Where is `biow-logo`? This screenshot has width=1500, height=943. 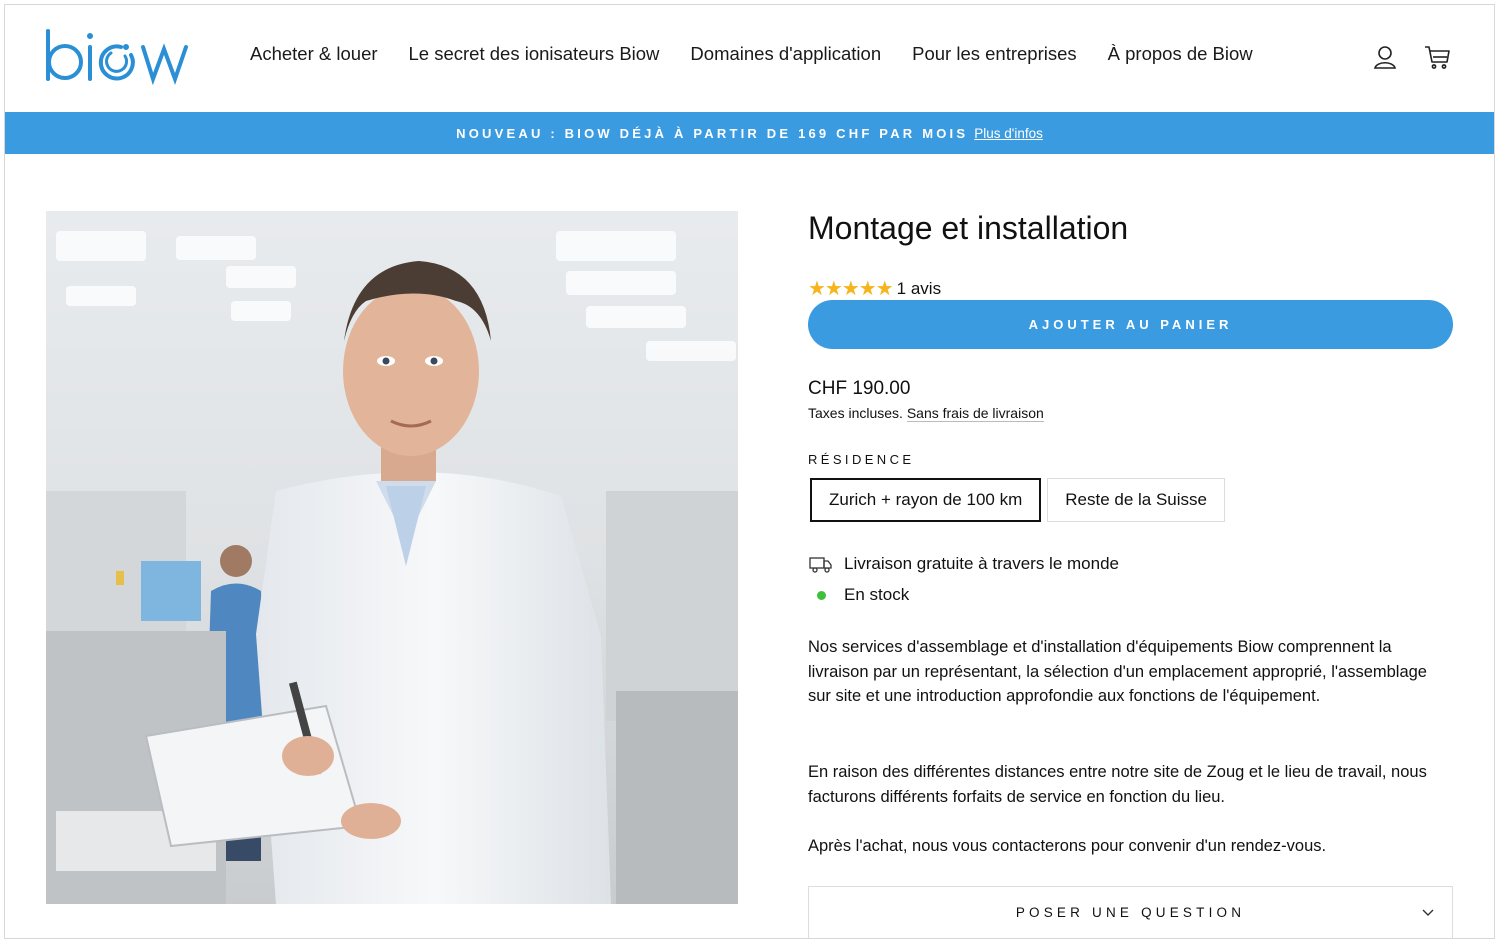 biow-logo is located at coordinates (118, 55).